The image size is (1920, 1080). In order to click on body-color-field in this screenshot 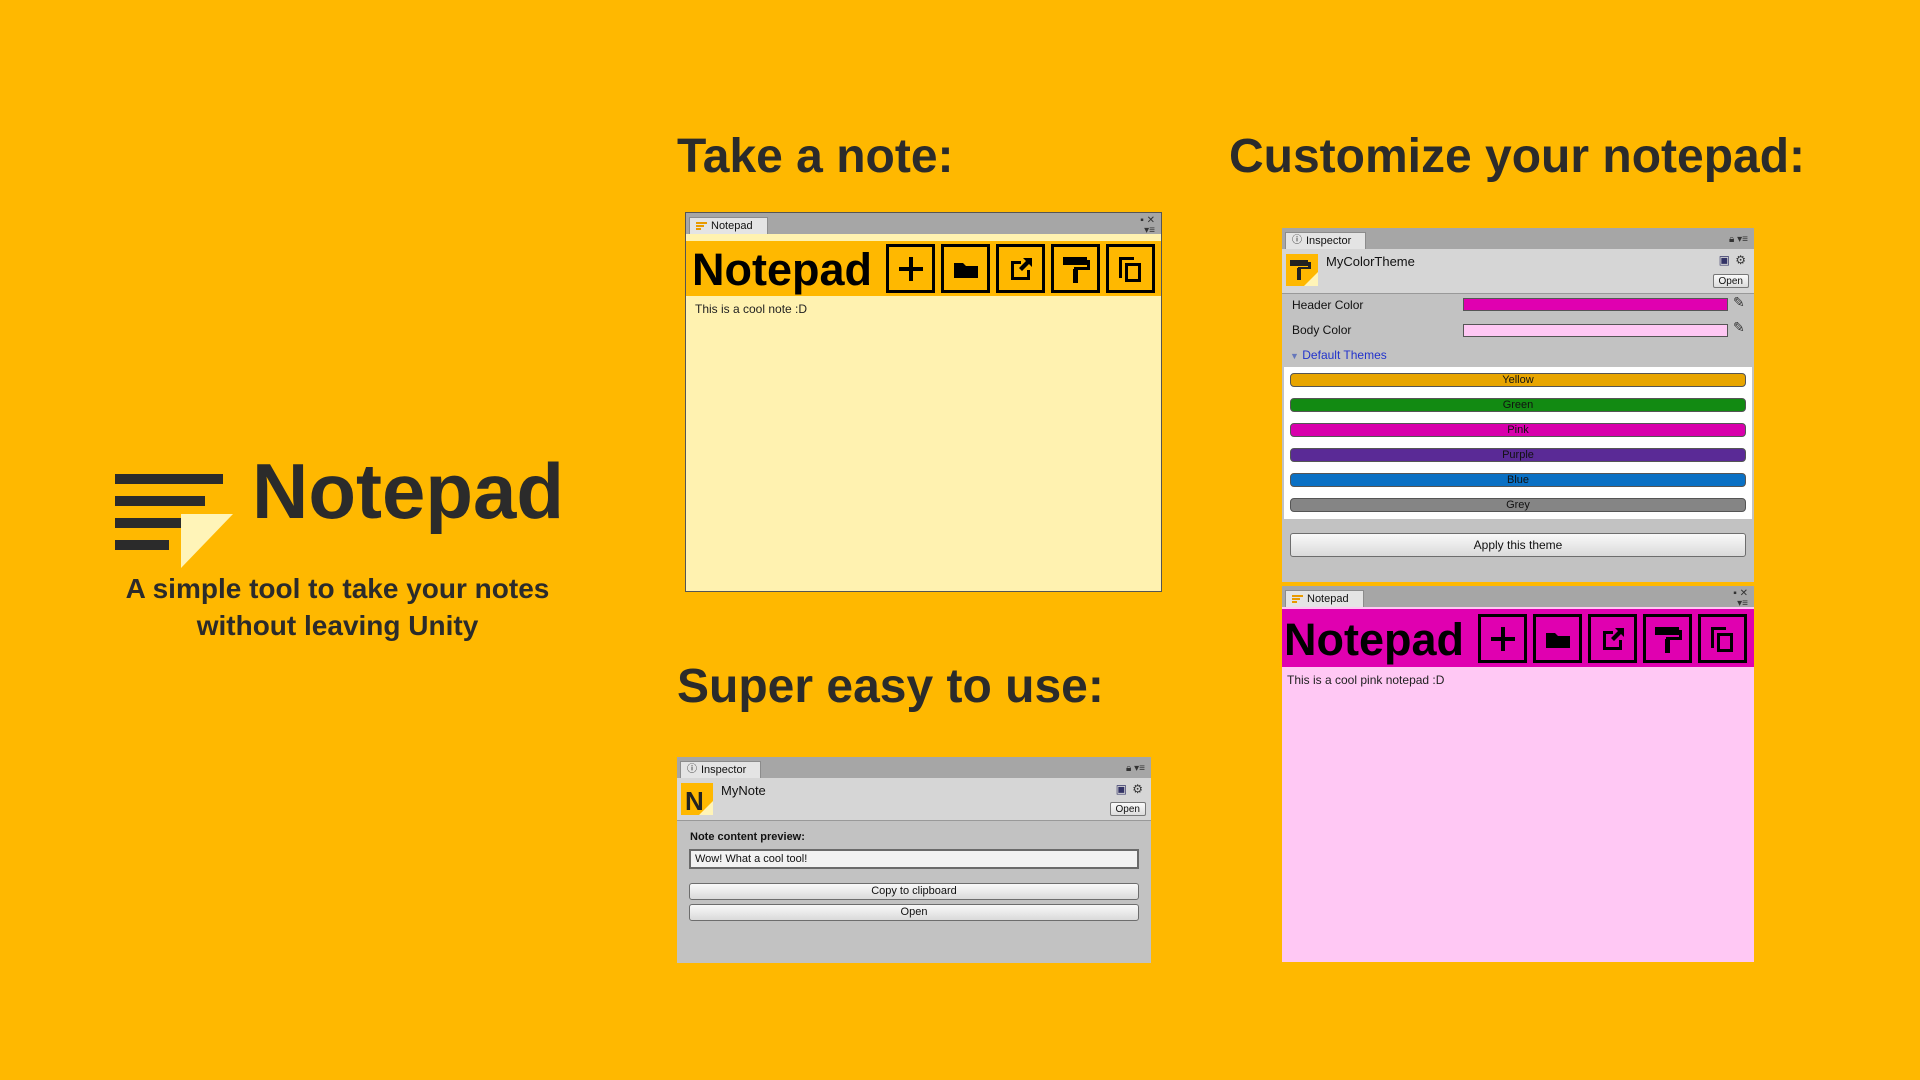, I will do `click(1595, 330)`.